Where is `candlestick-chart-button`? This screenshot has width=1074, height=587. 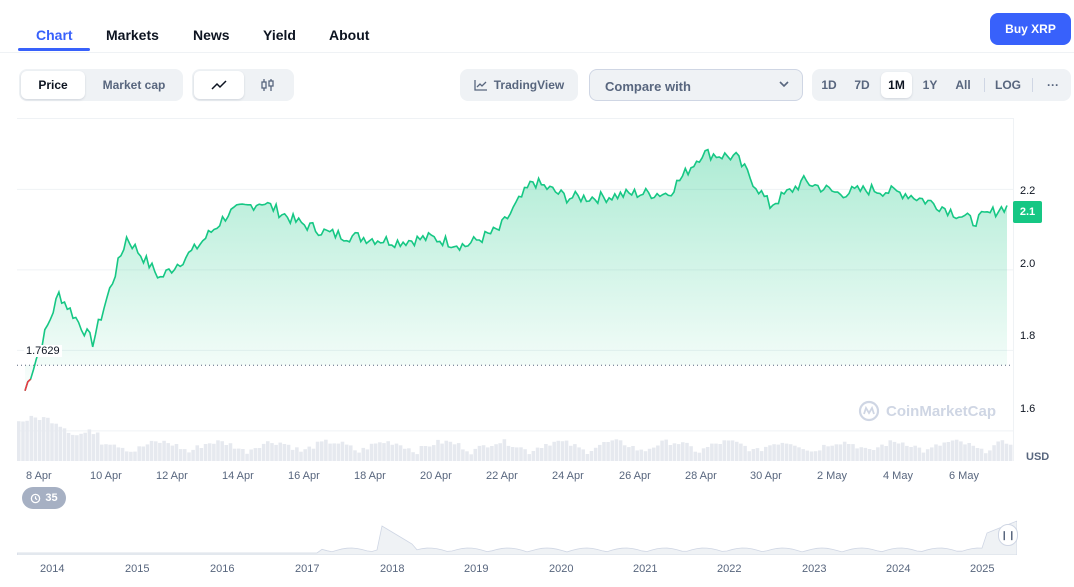 candlestick-chart-button is located at coordinates (268, 85).